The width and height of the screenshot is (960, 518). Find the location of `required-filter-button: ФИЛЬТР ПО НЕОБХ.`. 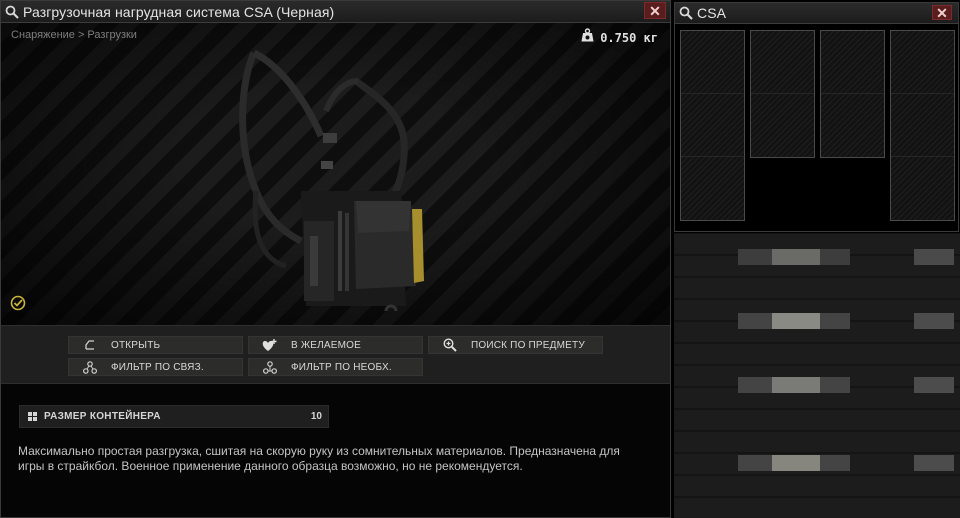

required-filter-button: ФИЛЬТР ПО НЕОБХ. is located at coordinates (335, 367).